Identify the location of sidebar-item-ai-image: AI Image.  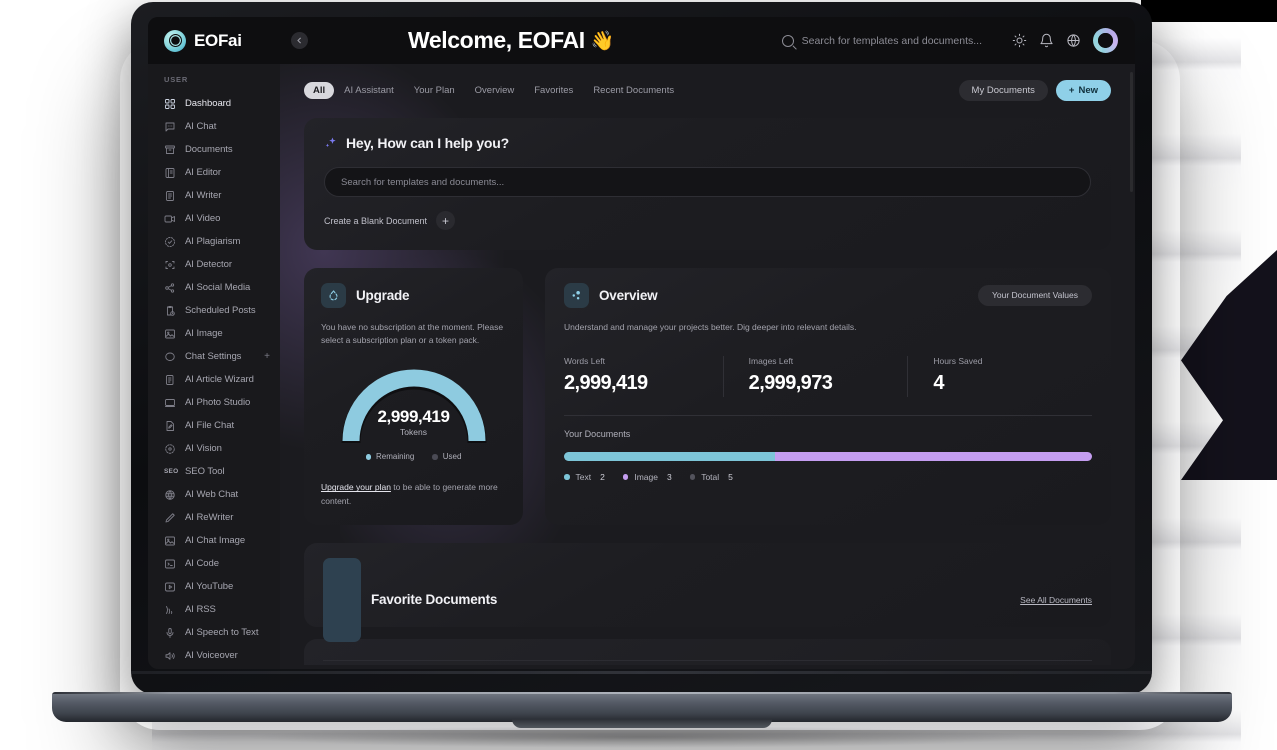
(214, 333).